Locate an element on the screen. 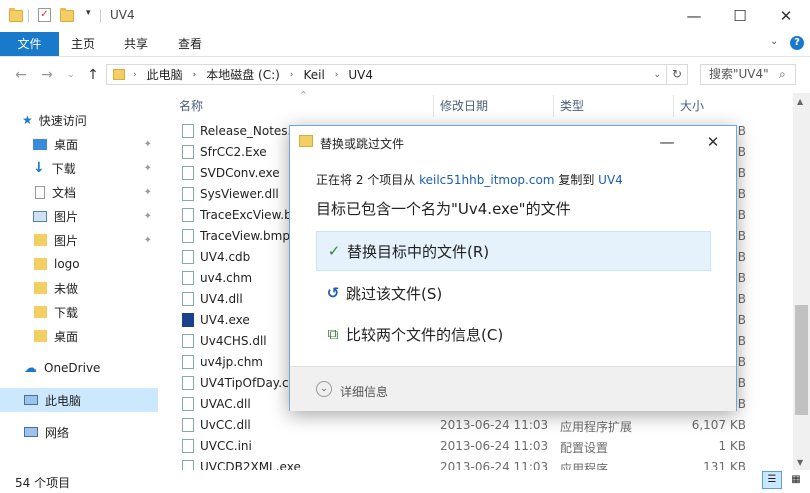 The height and width of the screenshot is (493, 810). more-details-toggle: 详细信息 is located at coordinates (364, 391).